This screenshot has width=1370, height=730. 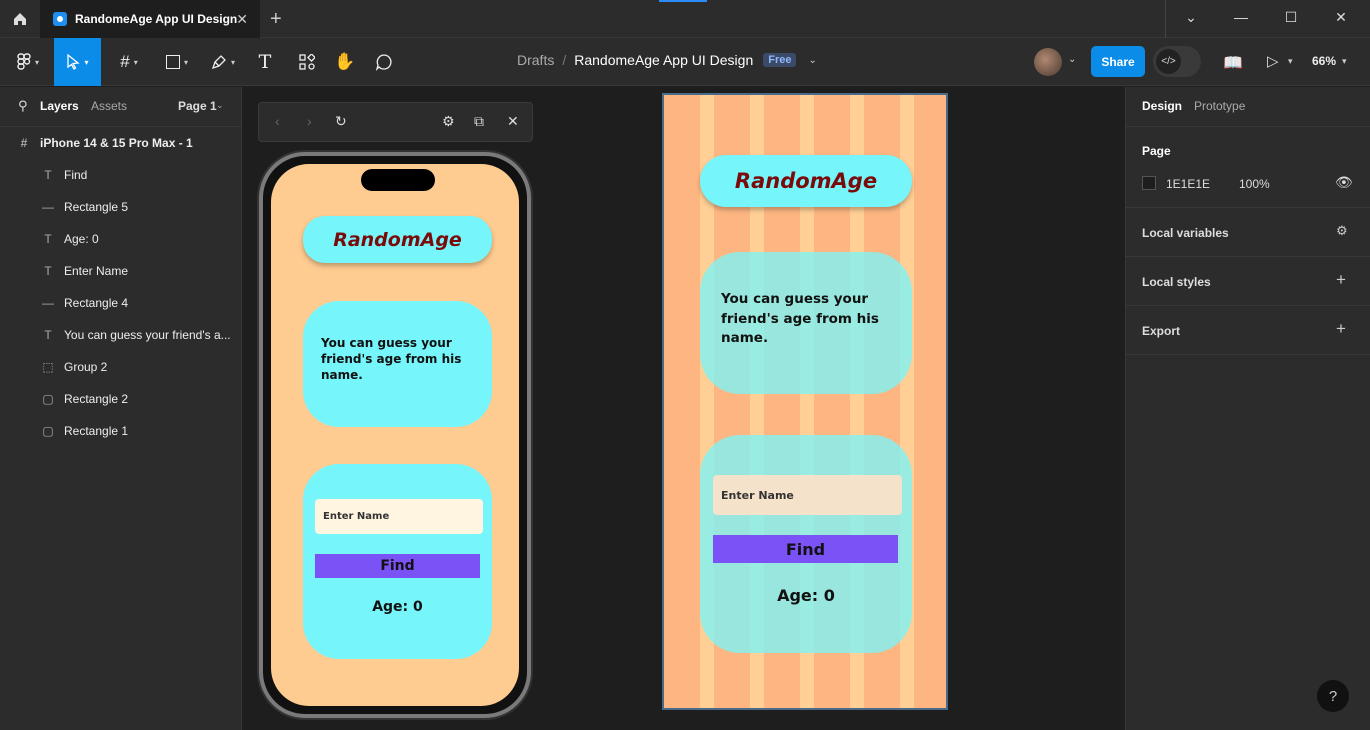 What do you see at coordinates (197, 106) in the screenshot?
I see `page-selector: Page 1` at bounding box center [197, 106].